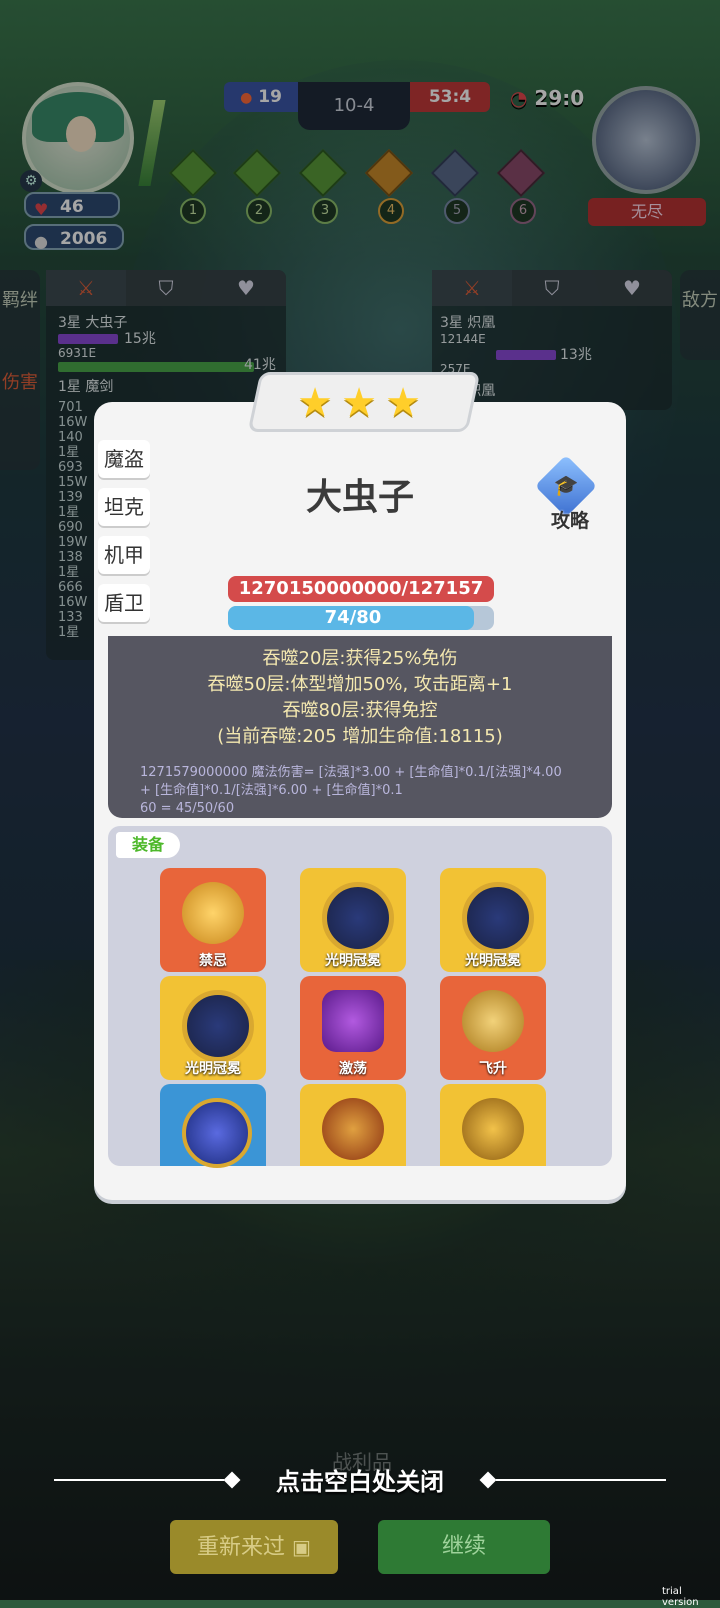 This screenshot has height=1608, width=720. What do you see at coordinates (353, 1129) in the screenshot?
I see `scythe-icon` at bounding box center [353, 1129].